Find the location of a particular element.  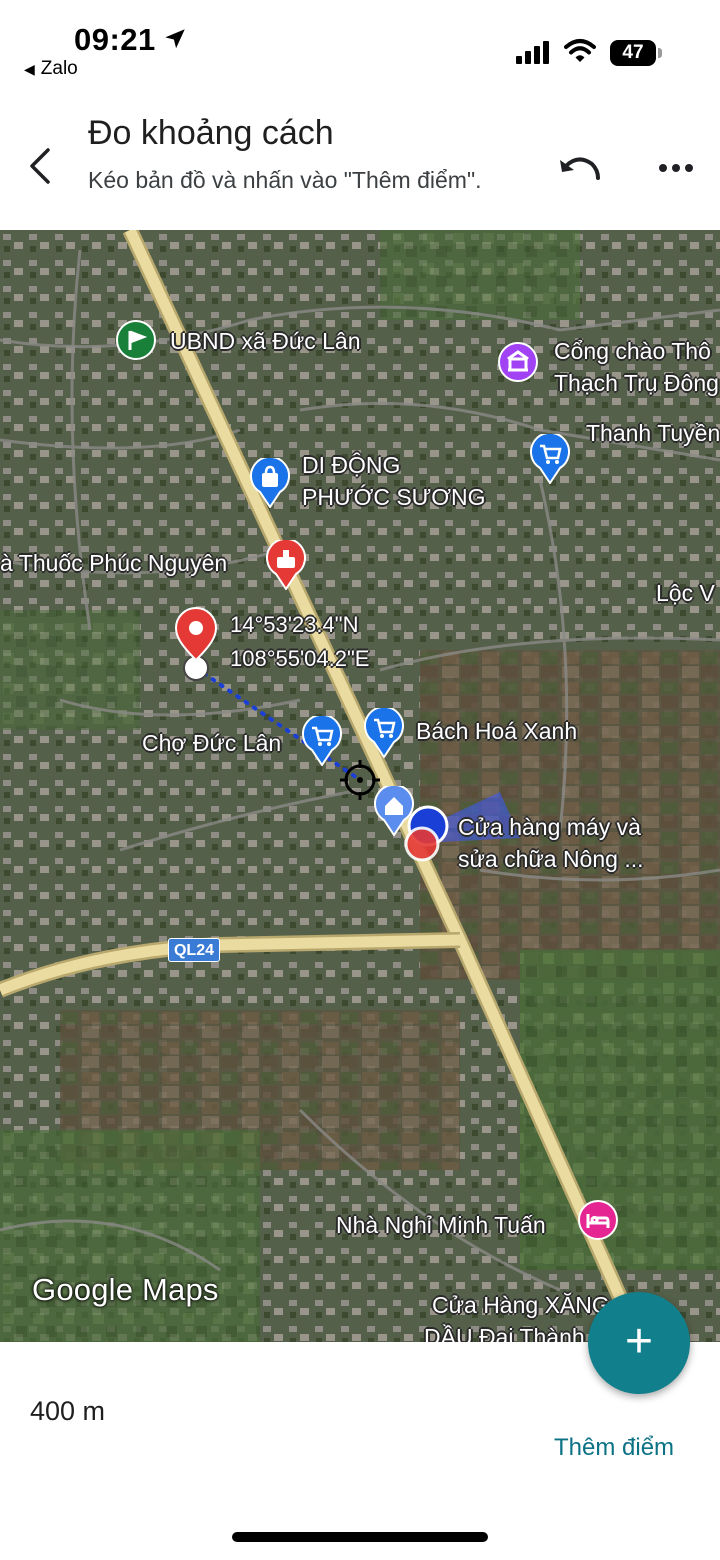

home-indicator is located at coordinates (360, 1537).